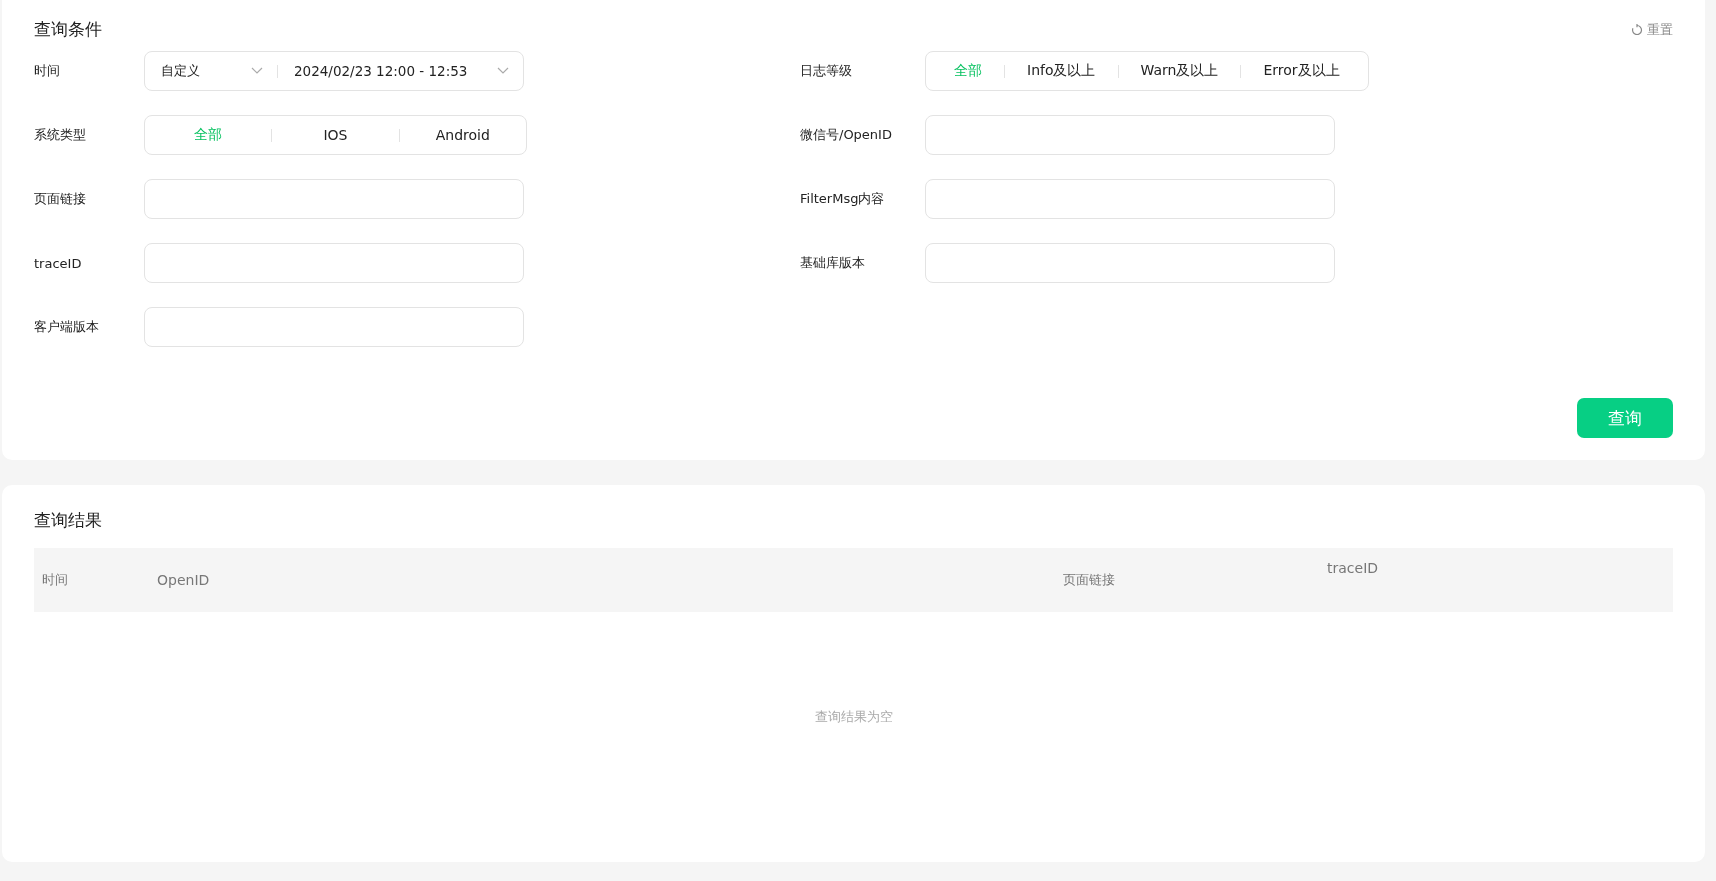 The width and height of the screenshot is (1716, 881). What do you see at coordinates (1652, 29) in the screenshot?
I see `reset-button: 重置` at bounding box center [1652, 29].